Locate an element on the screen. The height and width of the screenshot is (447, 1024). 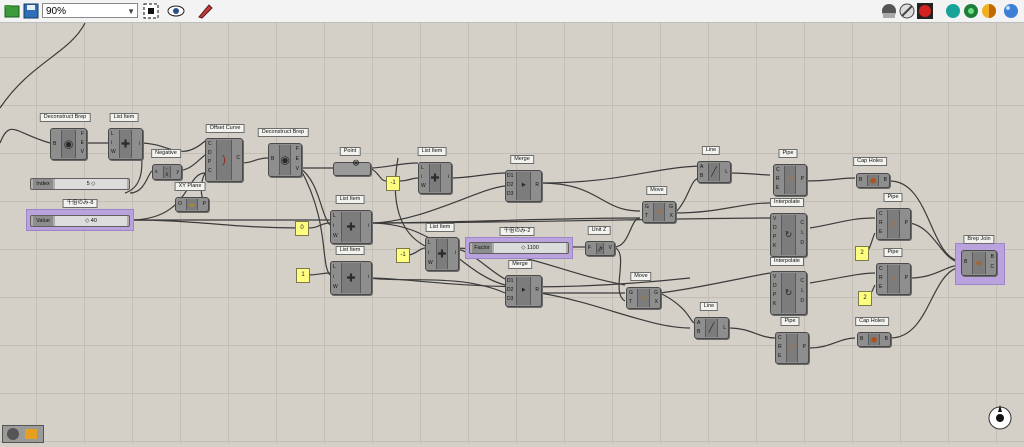
negative: -x x y is located at coordinates (167, 172).